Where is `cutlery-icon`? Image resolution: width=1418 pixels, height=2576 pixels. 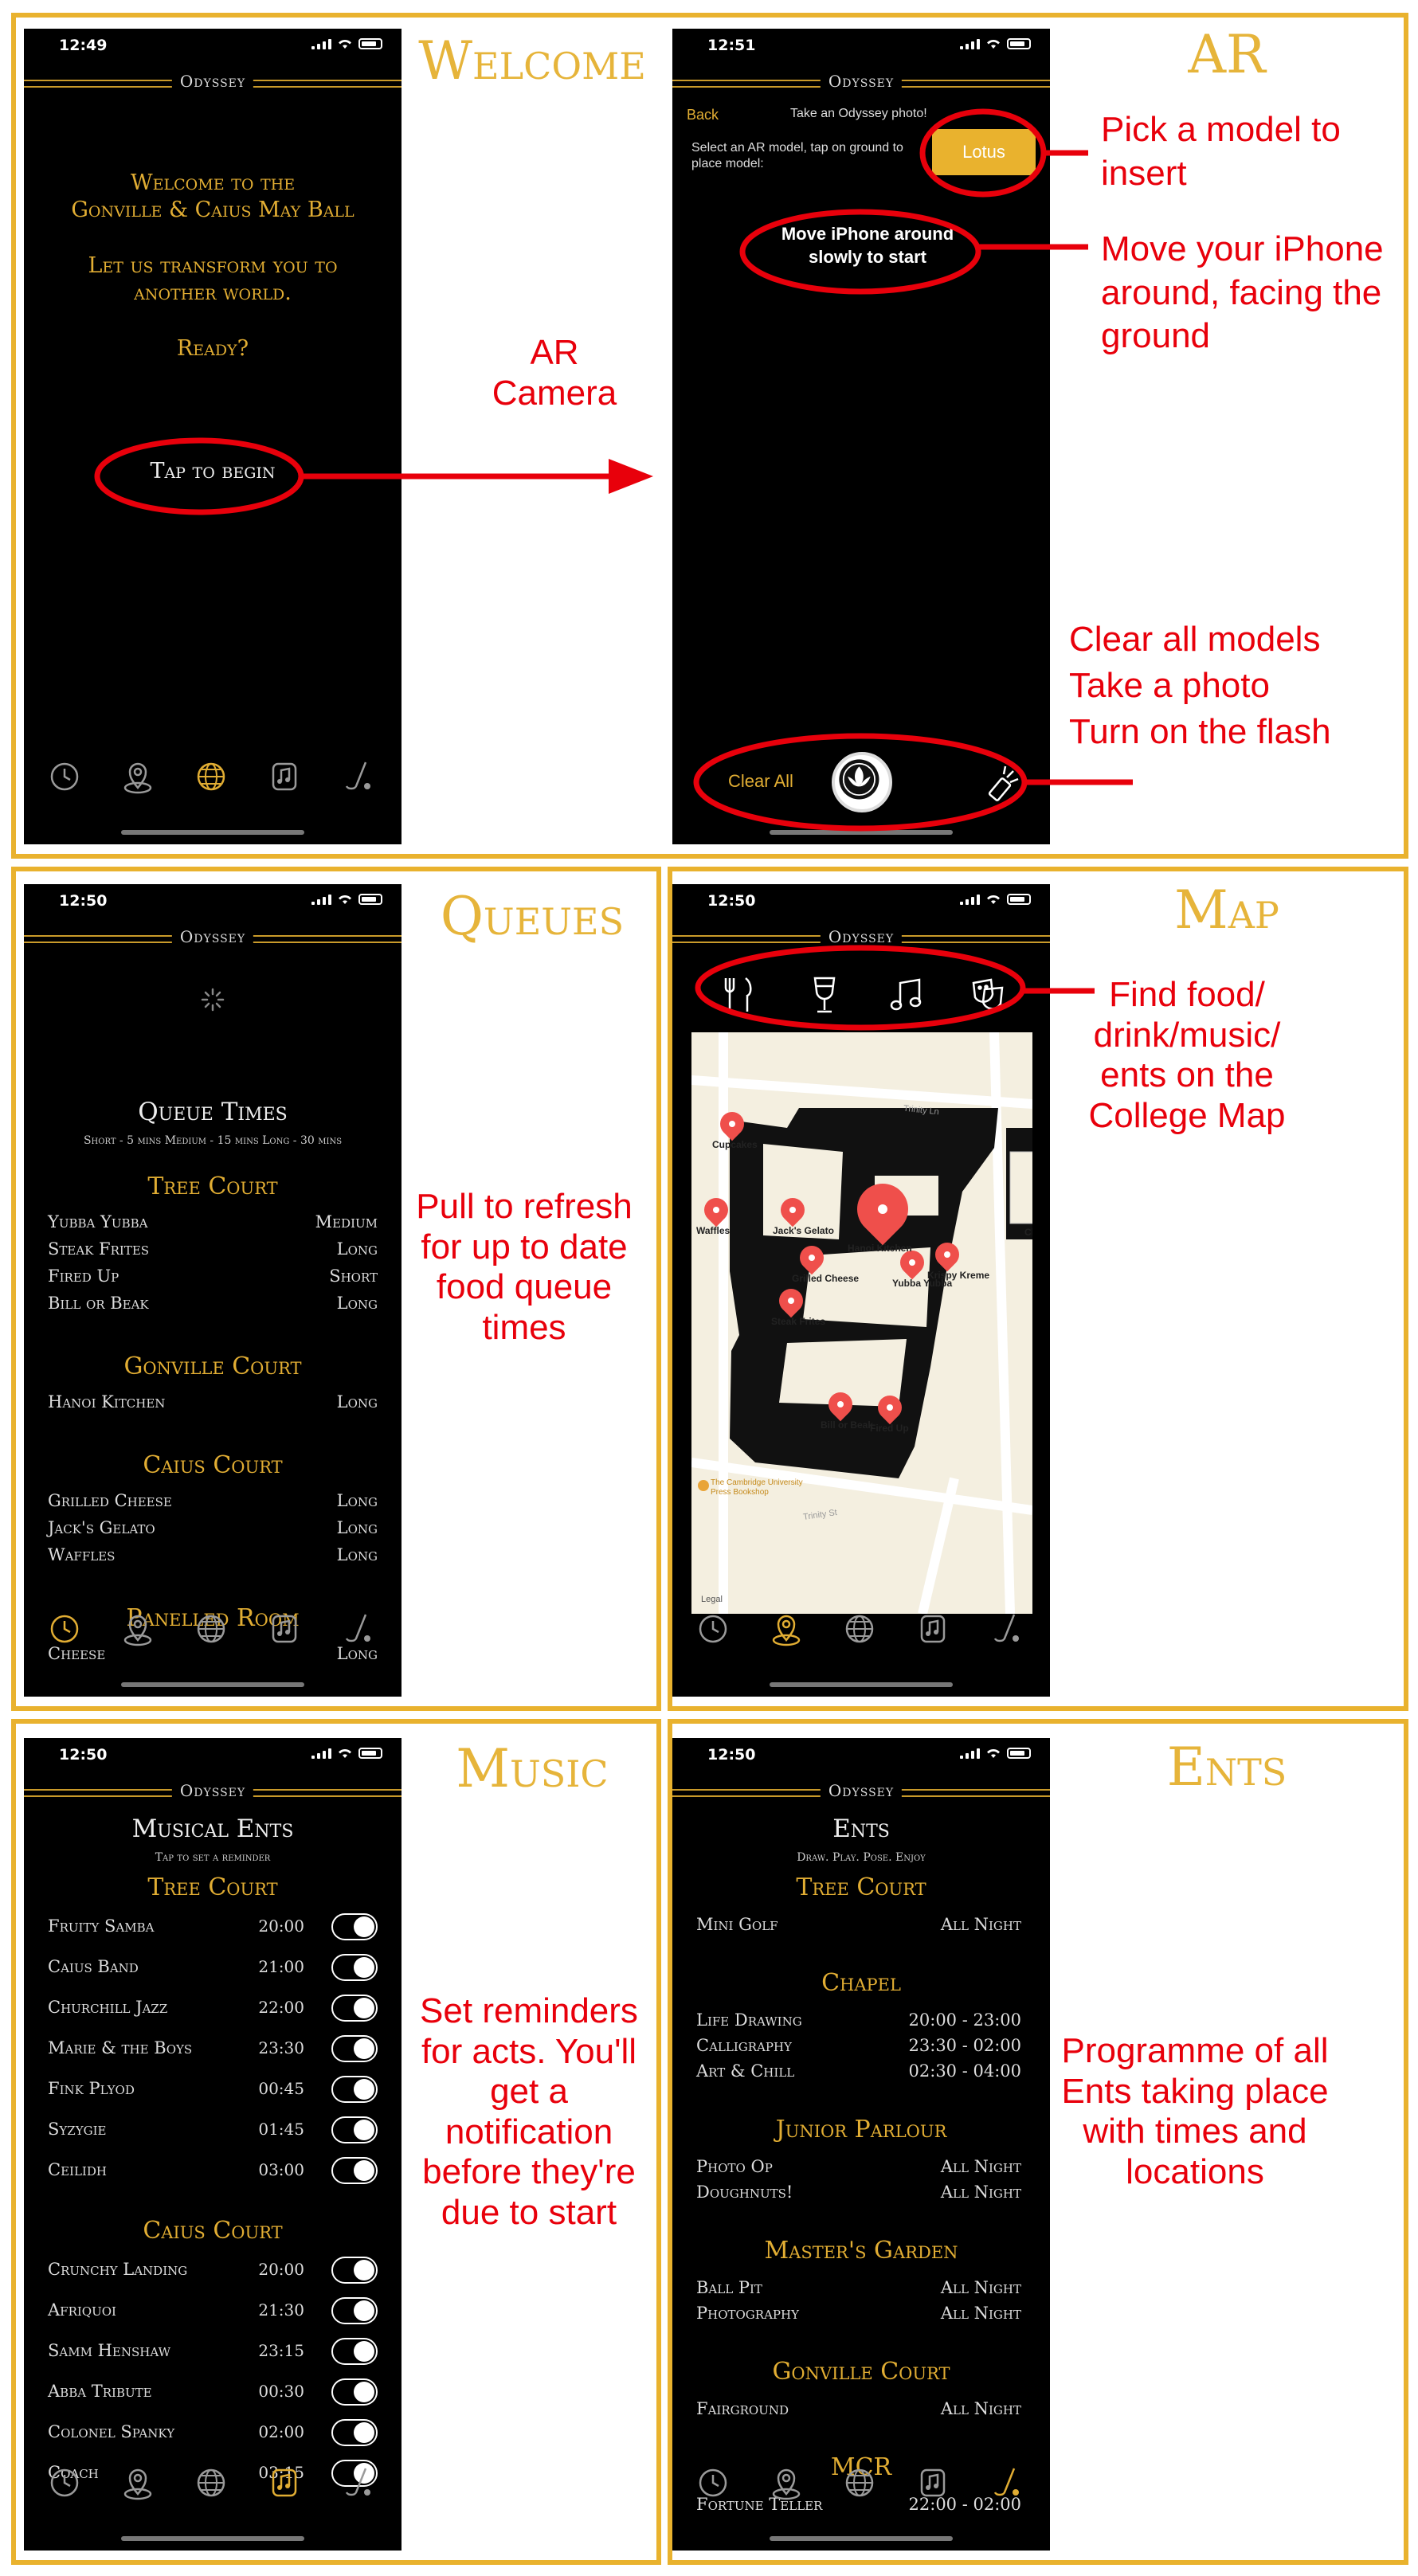
cutlery-icon is located at coordinates (738, 995).